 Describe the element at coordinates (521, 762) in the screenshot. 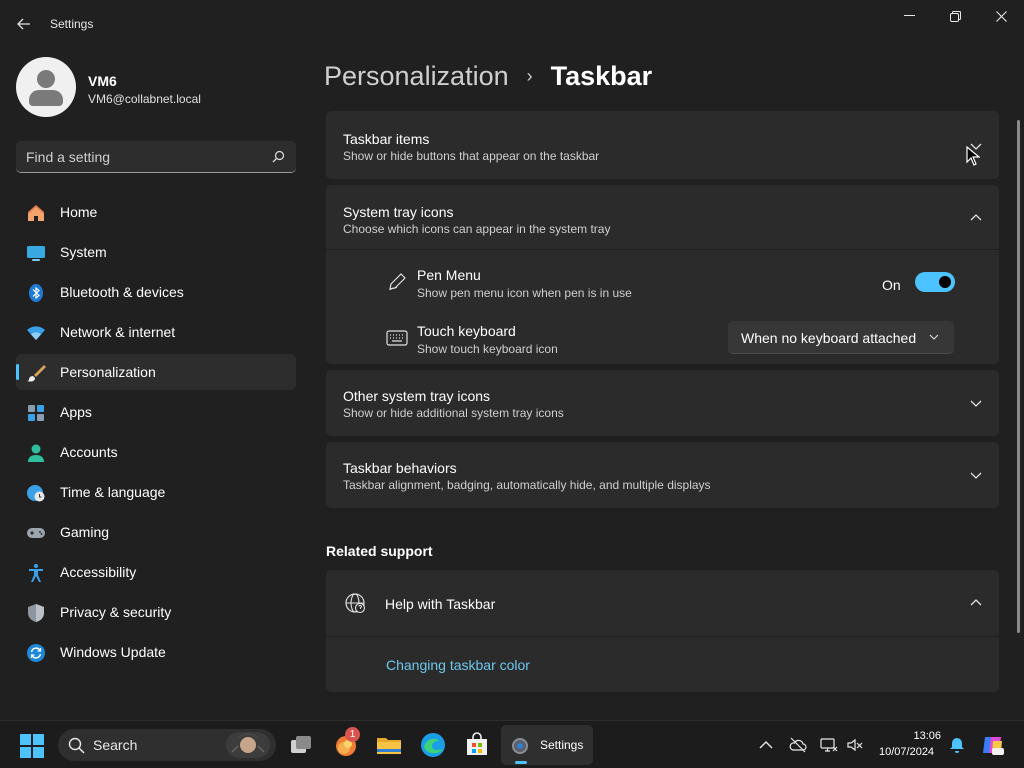

I see `active-indicator` at that location.